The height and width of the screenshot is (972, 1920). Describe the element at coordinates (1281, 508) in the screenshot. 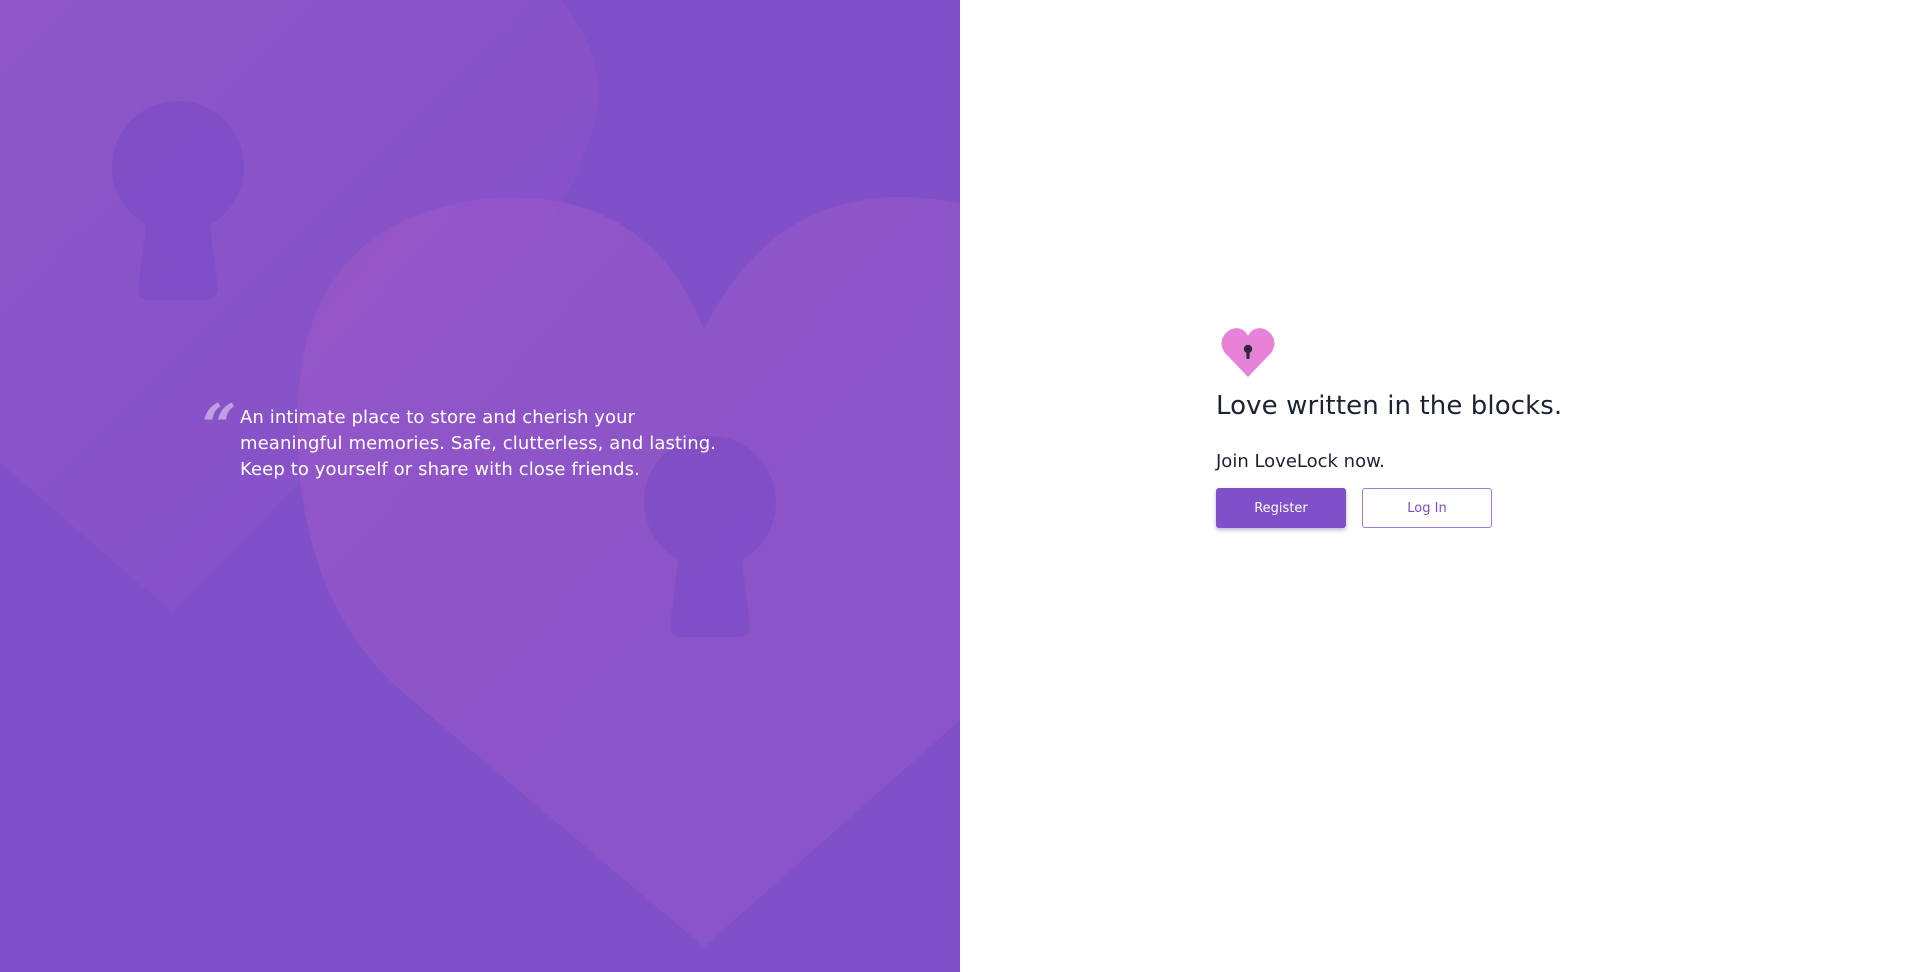

I see `register-button: Register` at that location.